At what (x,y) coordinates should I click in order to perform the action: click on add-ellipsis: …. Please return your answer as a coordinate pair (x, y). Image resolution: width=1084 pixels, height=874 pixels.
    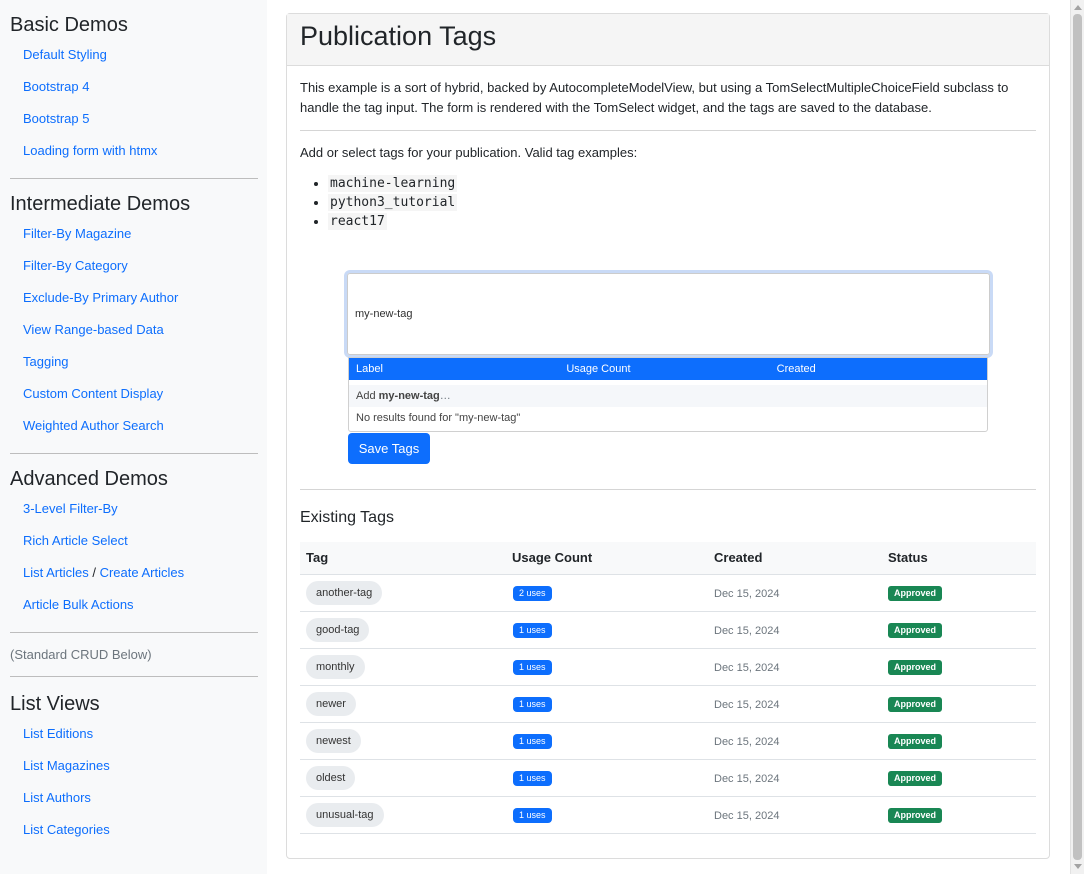
    Looking at the image, I should click on (445, 396).